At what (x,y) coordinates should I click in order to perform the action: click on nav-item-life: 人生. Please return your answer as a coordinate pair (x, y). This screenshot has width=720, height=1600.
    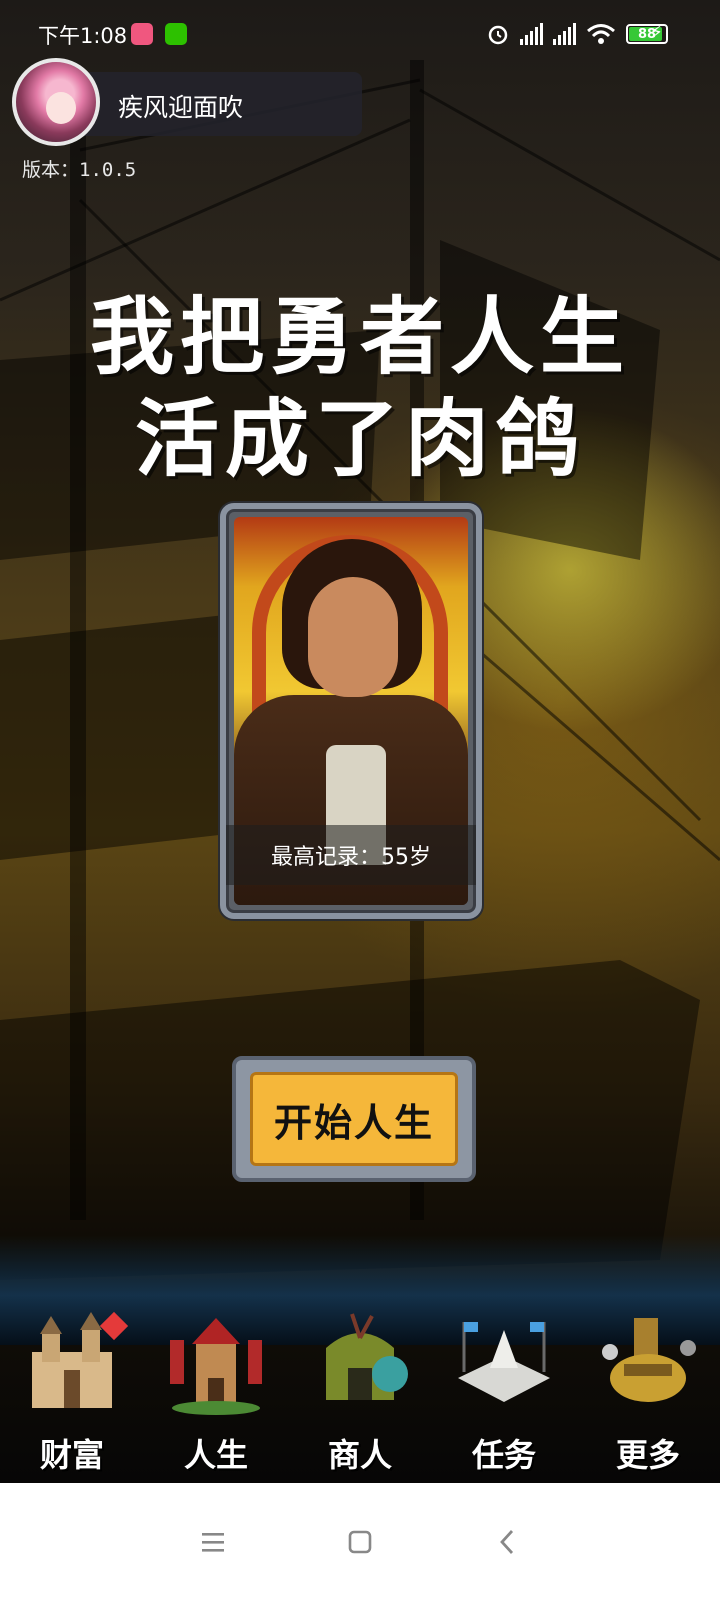
    Looking at the image, I should click on (216, 1398).